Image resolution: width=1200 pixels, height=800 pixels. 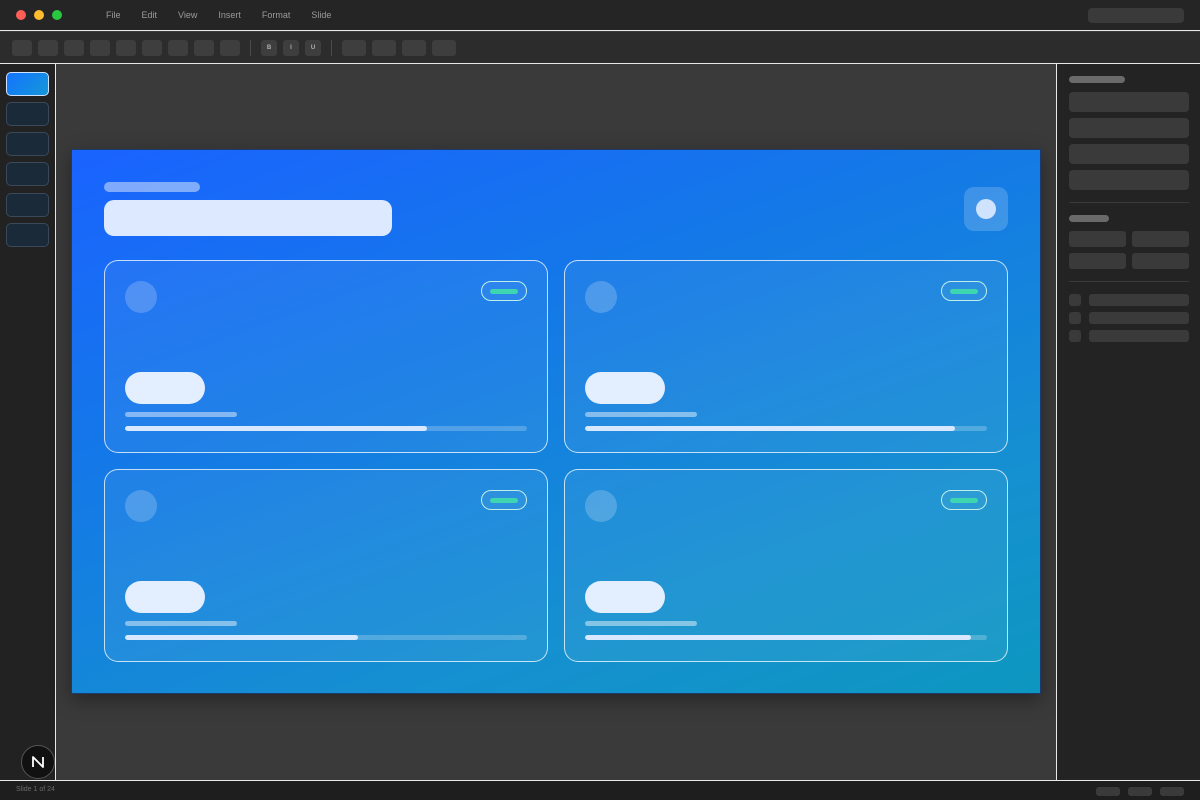 What do you see at coordinates (35, 789) in the screenshot?
I see `slide-count-text: Slide 1 of 24` at bounding box center [35, 789].